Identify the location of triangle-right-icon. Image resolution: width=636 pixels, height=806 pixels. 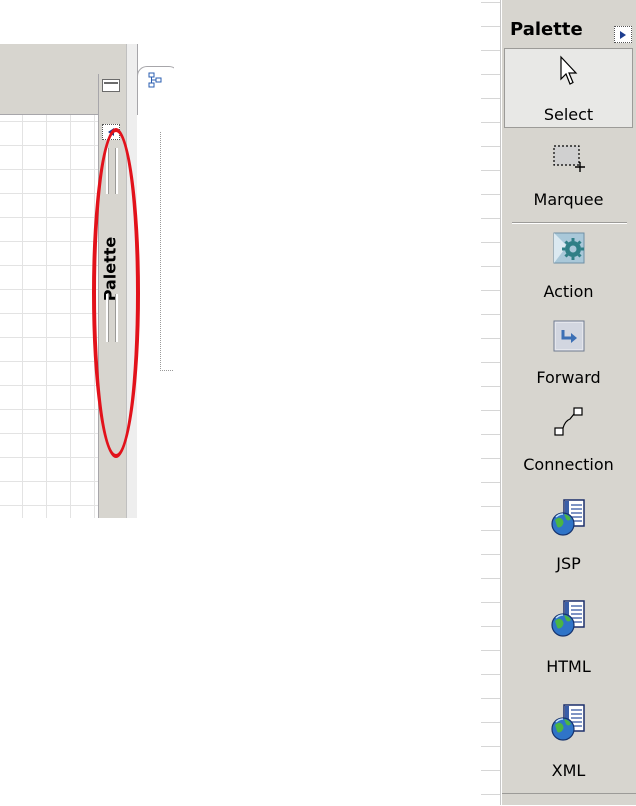
(623, 34).